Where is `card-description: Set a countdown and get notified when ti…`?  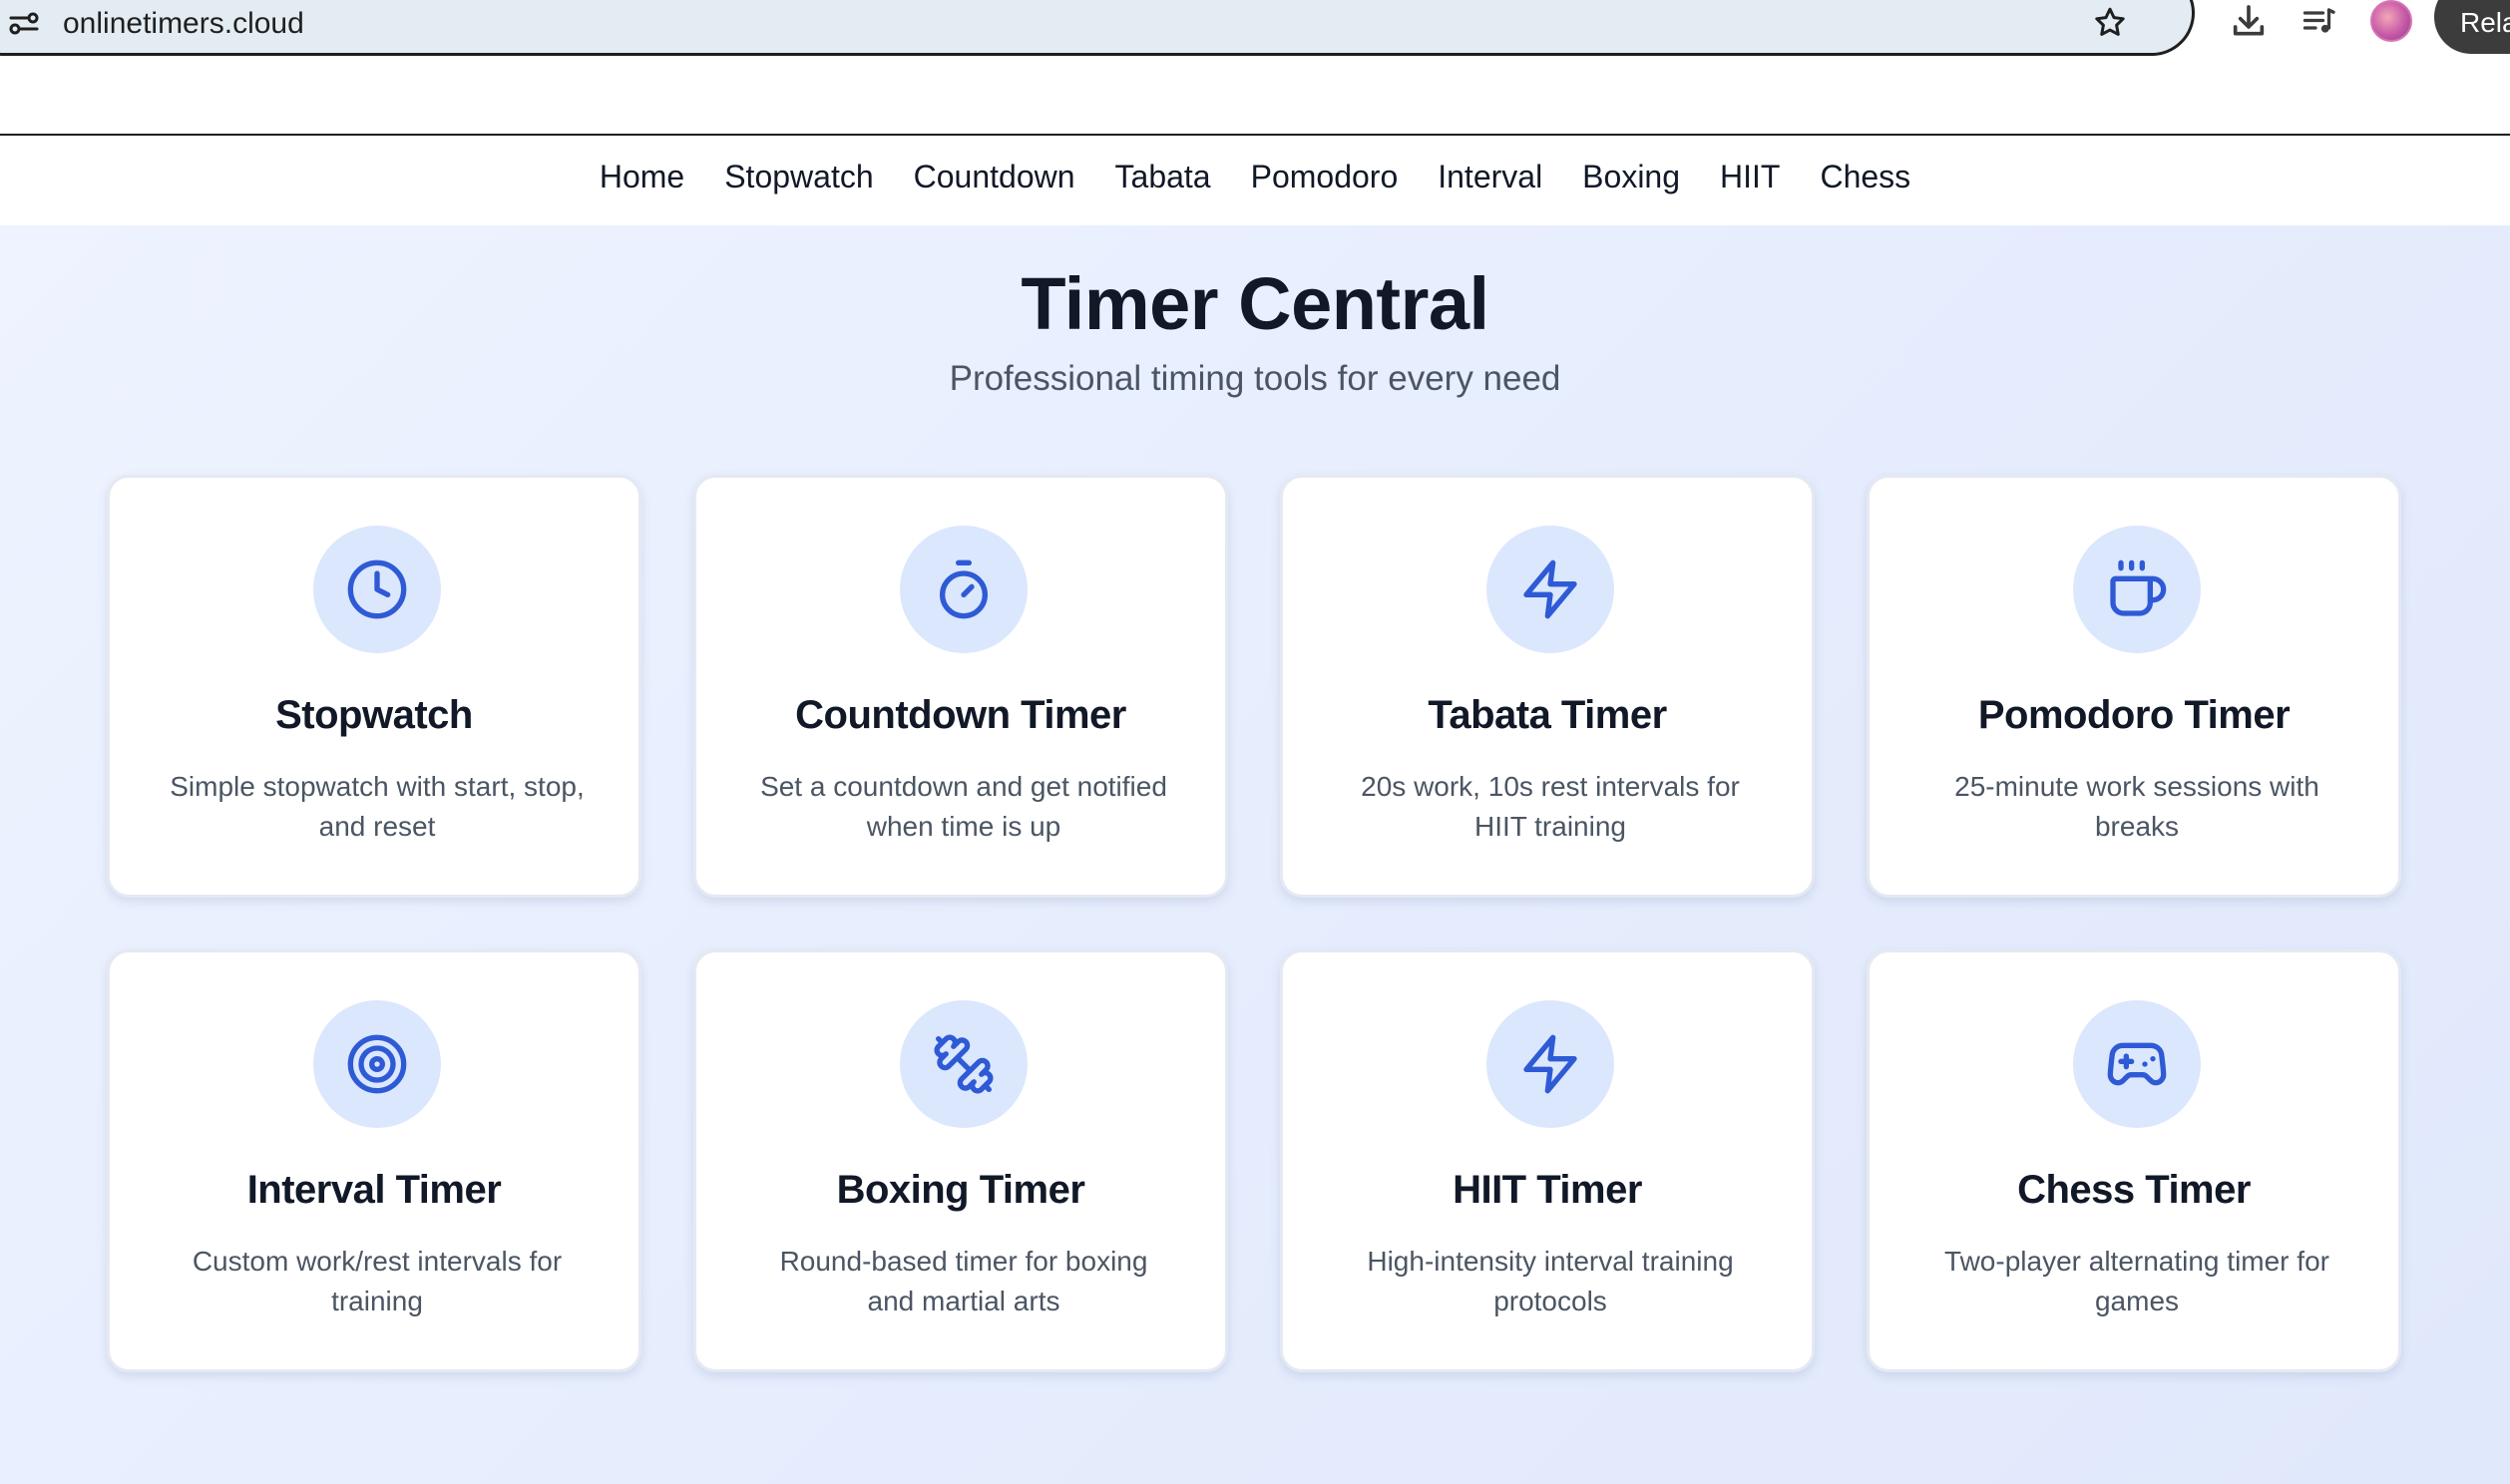 card-description: Set a countdown and get notified when ti… is located at coordinates (963, 806).